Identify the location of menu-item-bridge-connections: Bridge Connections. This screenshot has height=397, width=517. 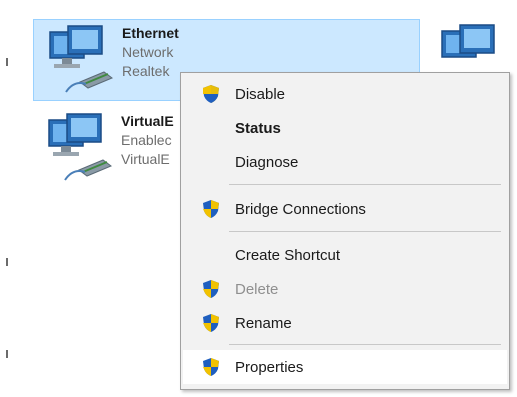
(345, 209).